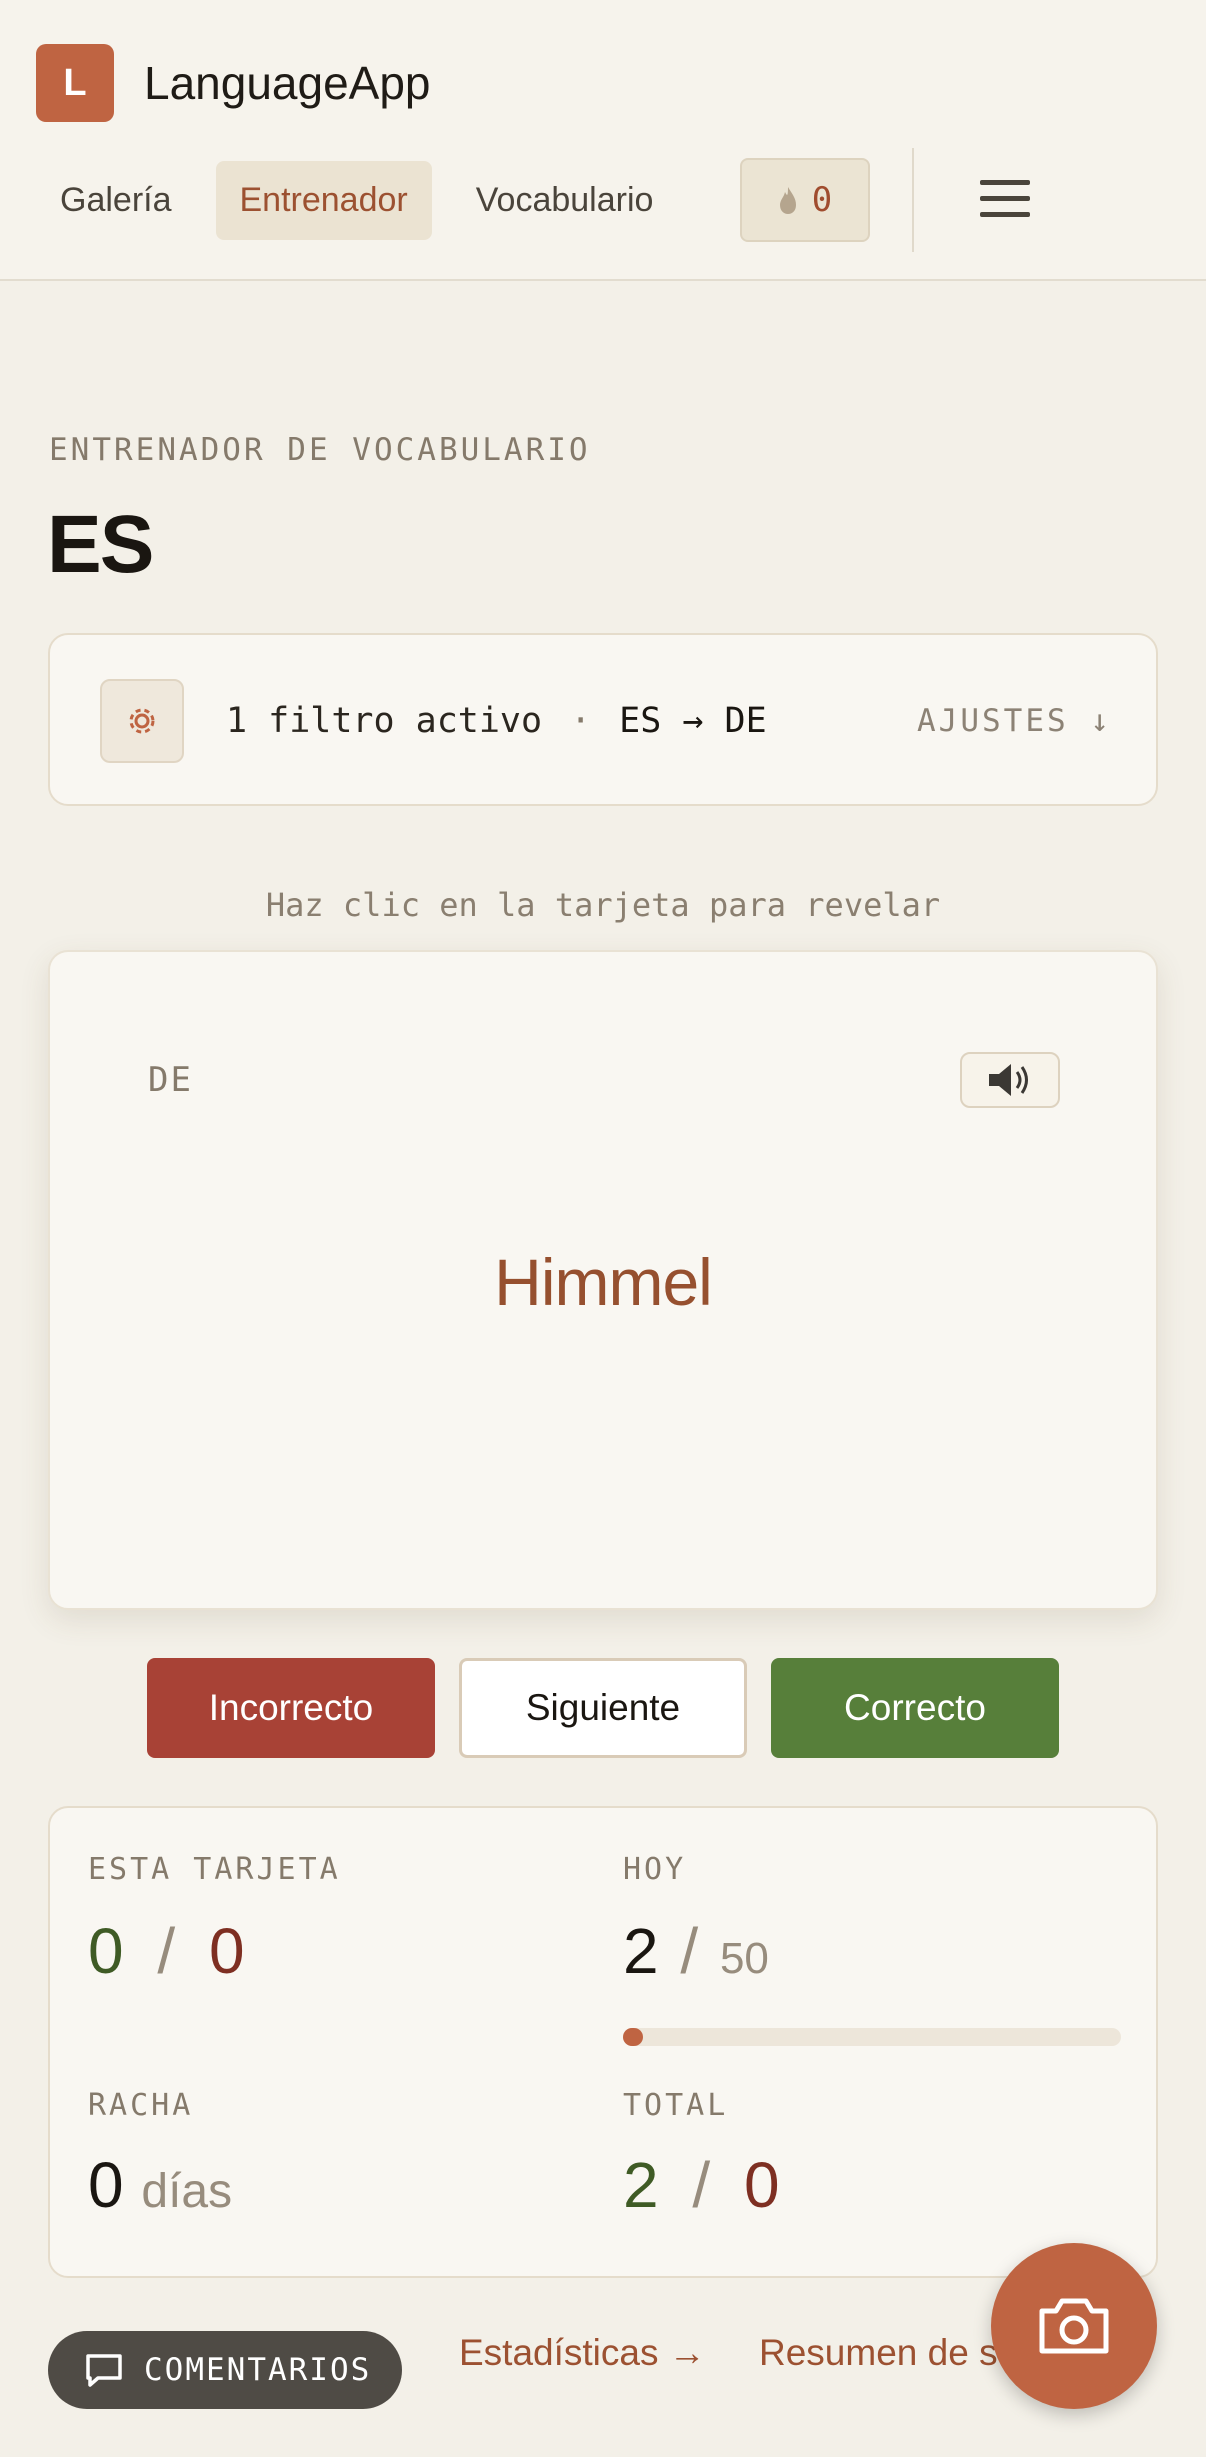 The width and height of the screenshot is (1206, 2457). What do you see at coordinates (822, 200) in the screenshot?
I see `streak-count: 0` at bounding box center [822, 200].